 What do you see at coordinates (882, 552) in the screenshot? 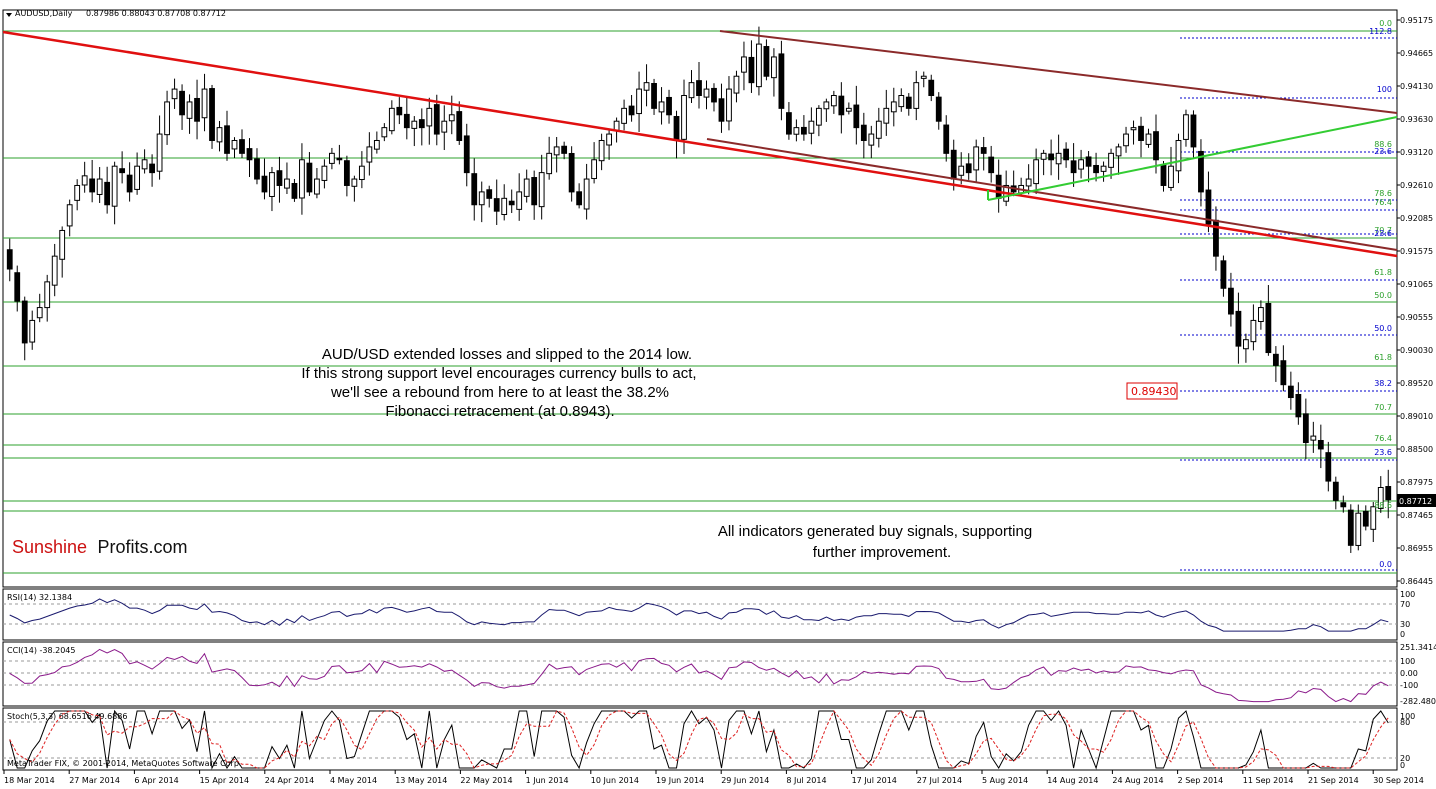
I see `svg-text: further improvement.` at bounding box center [882, 552].